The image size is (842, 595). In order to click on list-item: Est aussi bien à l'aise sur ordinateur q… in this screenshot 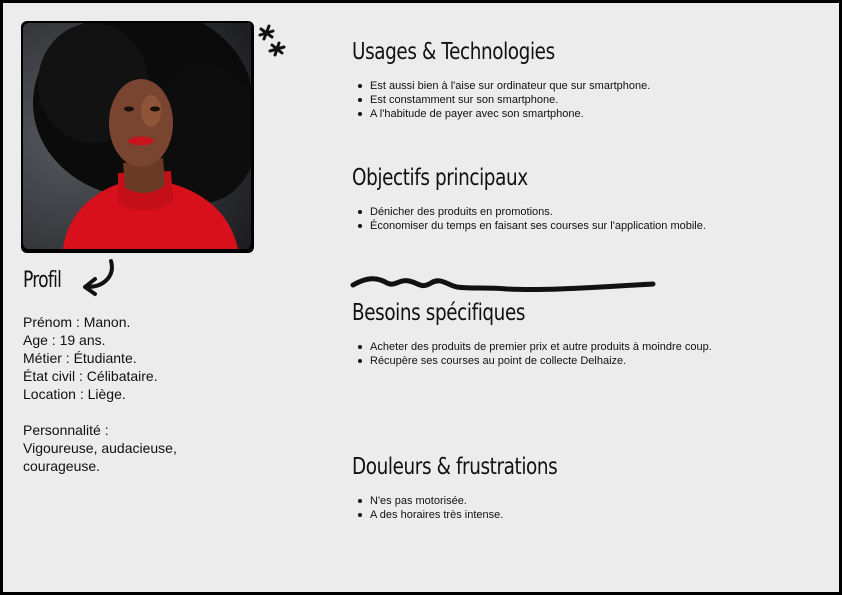, I will do `click(501, 86)`.